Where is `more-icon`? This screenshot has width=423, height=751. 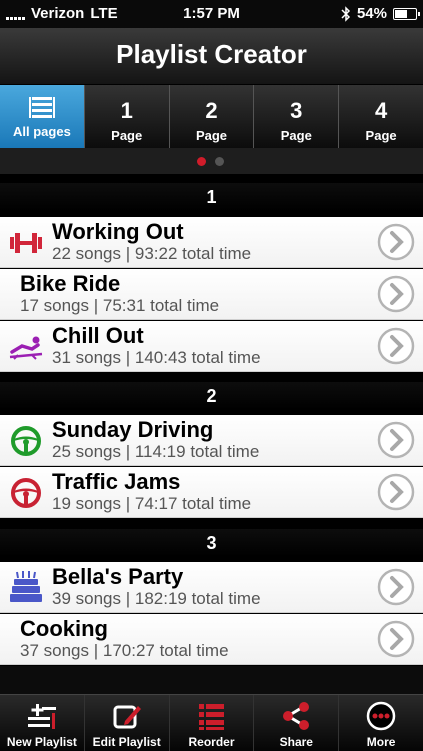 more-icon is located at coordinates (381, 716).